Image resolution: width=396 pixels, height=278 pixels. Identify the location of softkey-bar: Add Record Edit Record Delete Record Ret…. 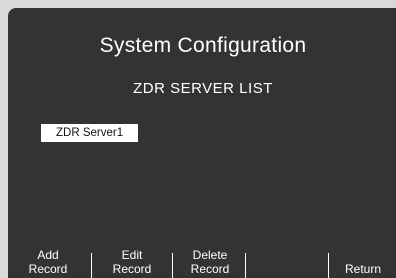
(202, 261).